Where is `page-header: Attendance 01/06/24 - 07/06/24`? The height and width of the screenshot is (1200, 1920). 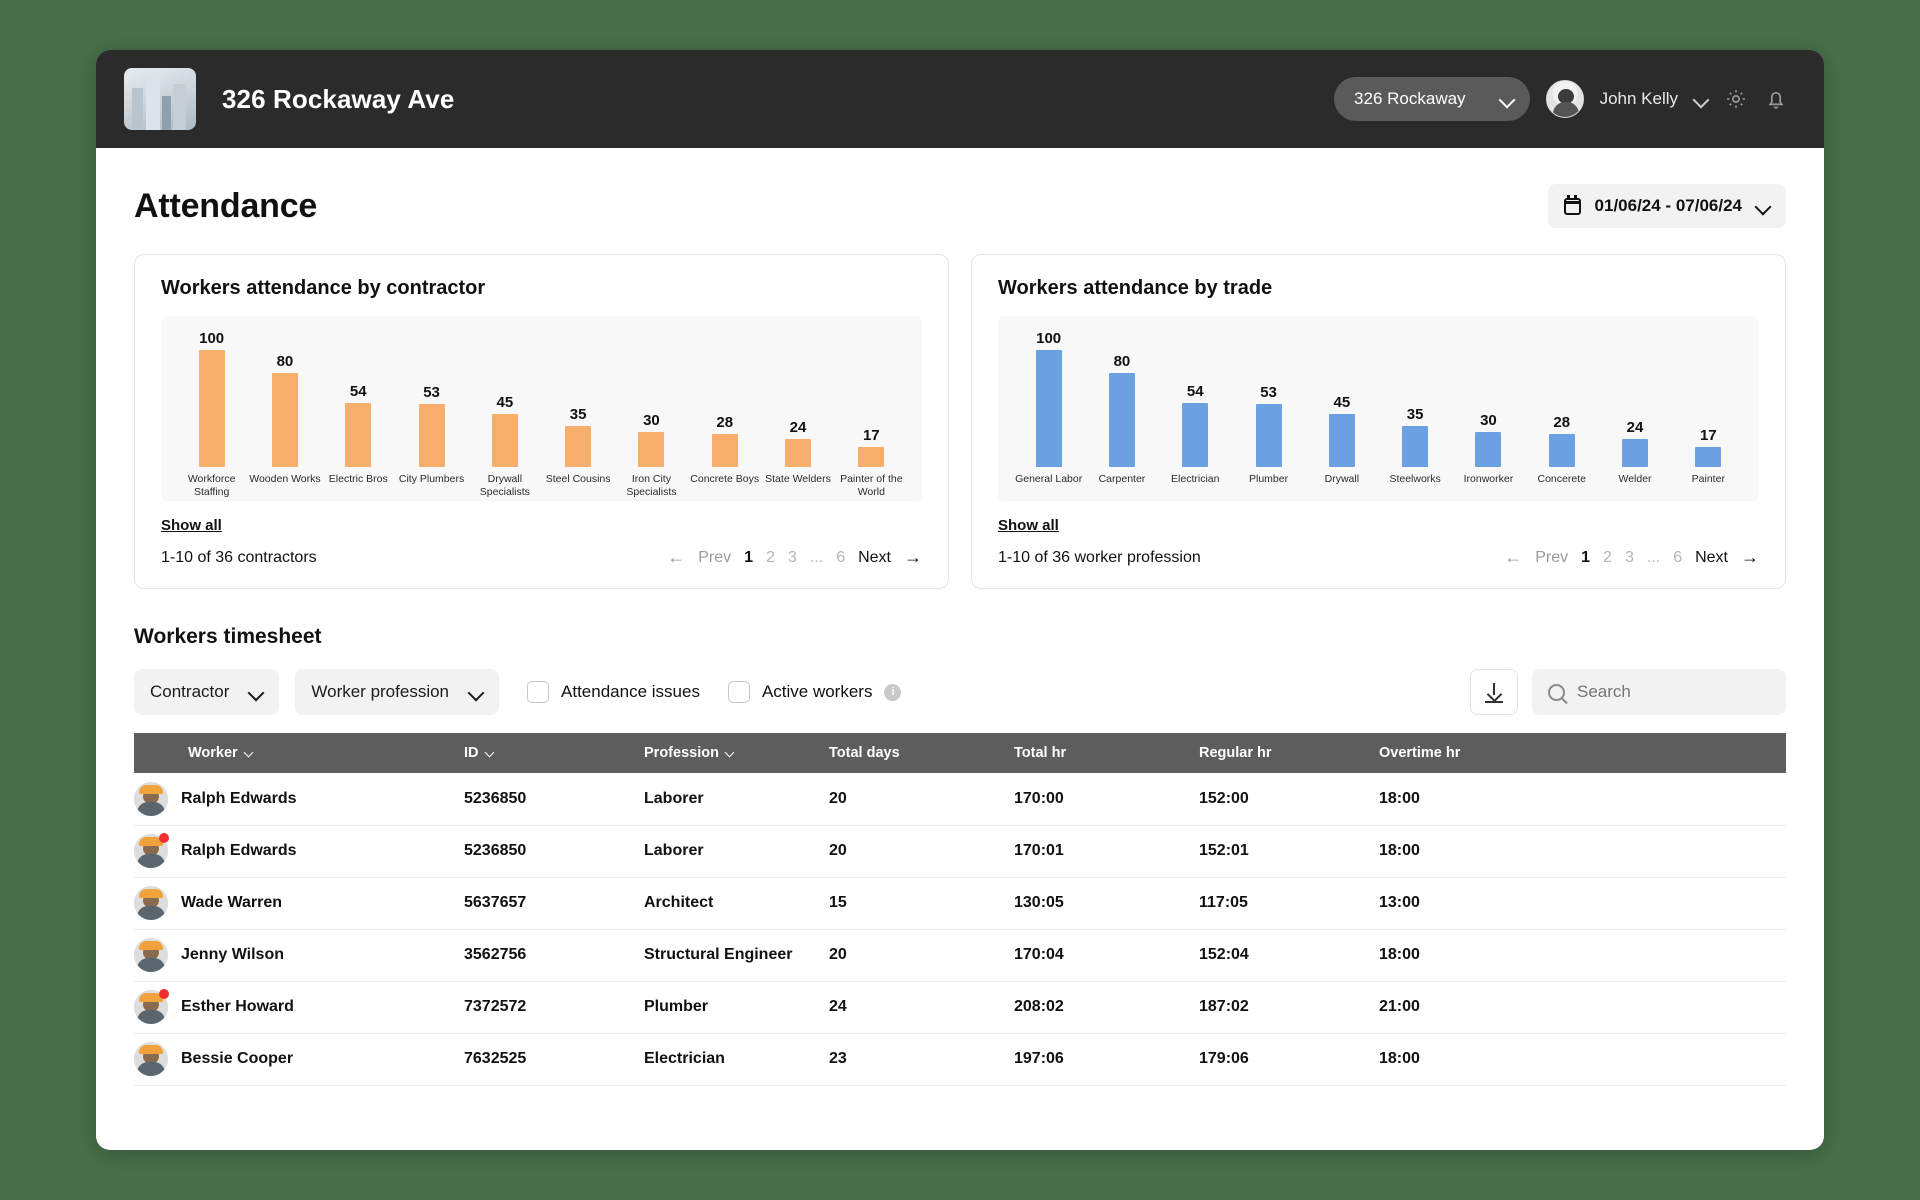 page-header: Attendance 01/06/24 - 07/06/24 is located at coordinates (960, 206).